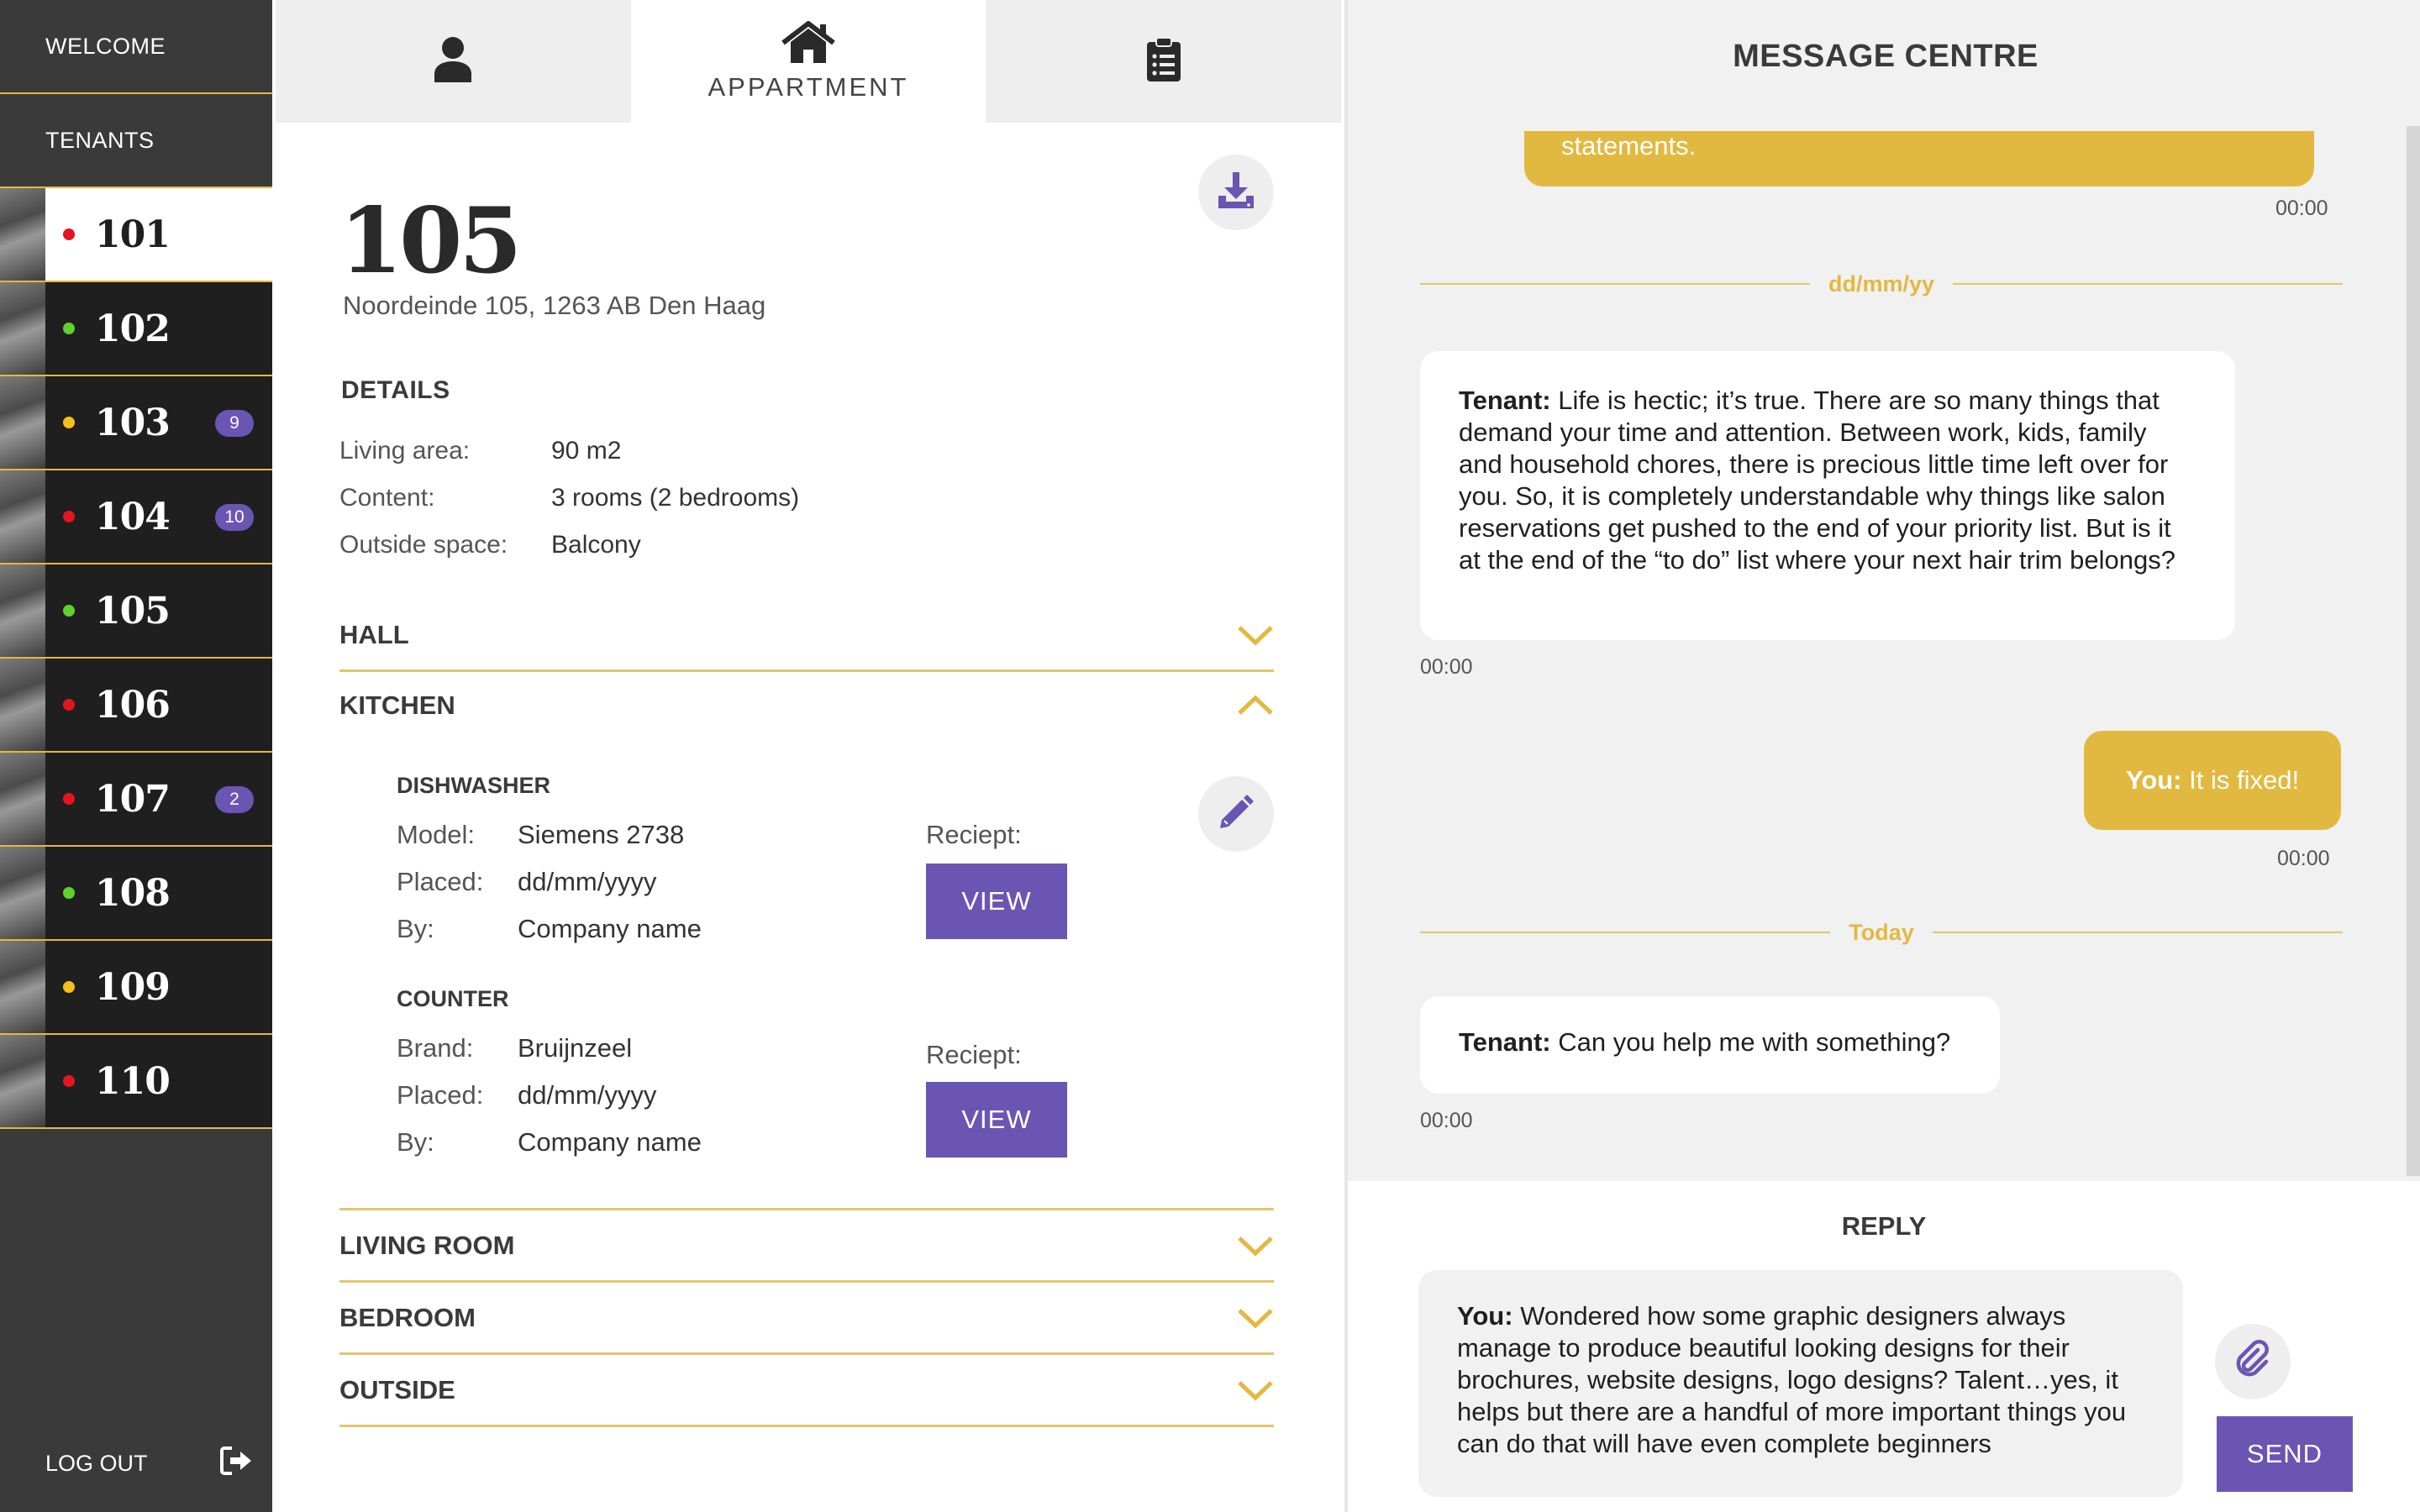  I want to click on unit-item: 103 9, so click(136, 423).